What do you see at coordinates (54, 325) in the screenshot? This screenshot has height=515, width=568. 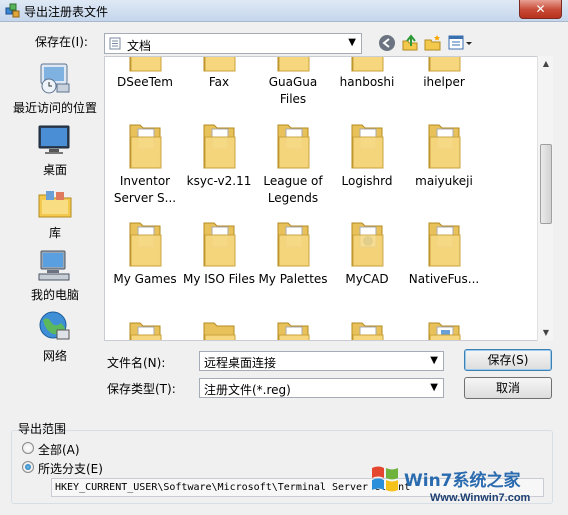 I see `network-icon` at bounding box center [54, 325].